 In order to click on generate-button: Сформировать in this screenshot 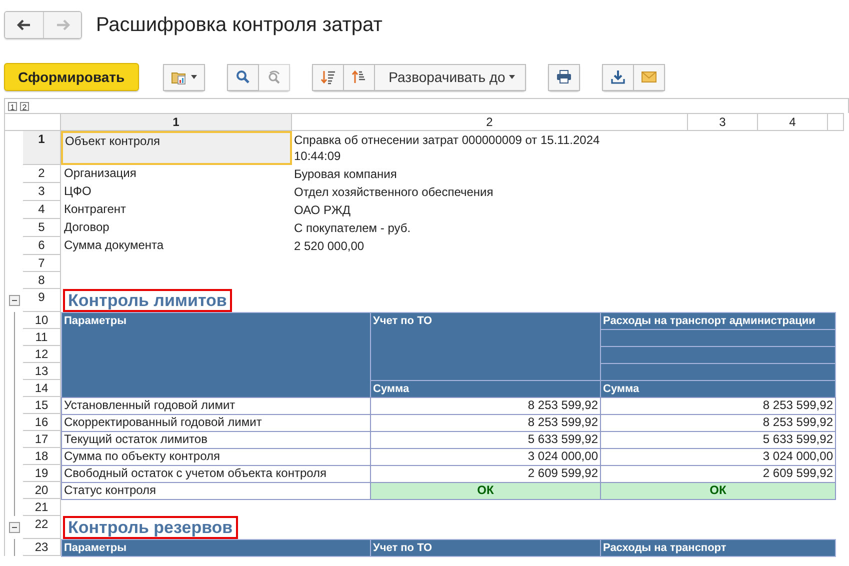, I will do `click(71, 77)`.